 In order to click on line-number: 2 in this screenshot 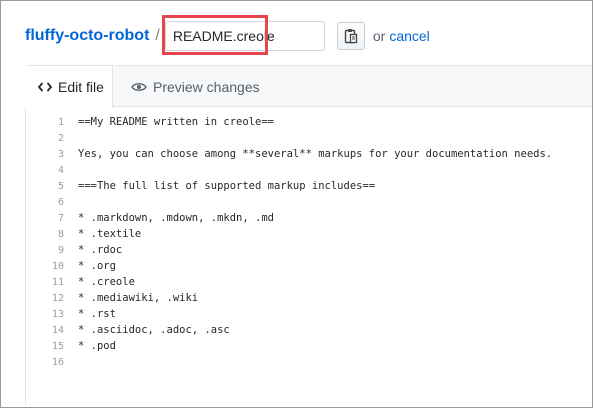, I will do `click(60, 138)`.